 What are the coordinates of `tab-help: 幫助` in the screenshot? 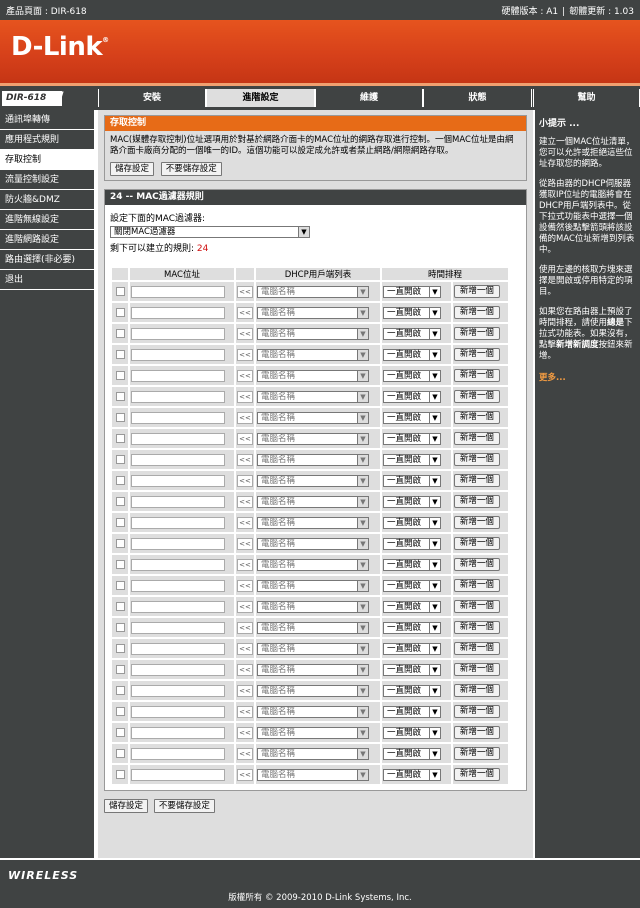 It's located at (586, 98).